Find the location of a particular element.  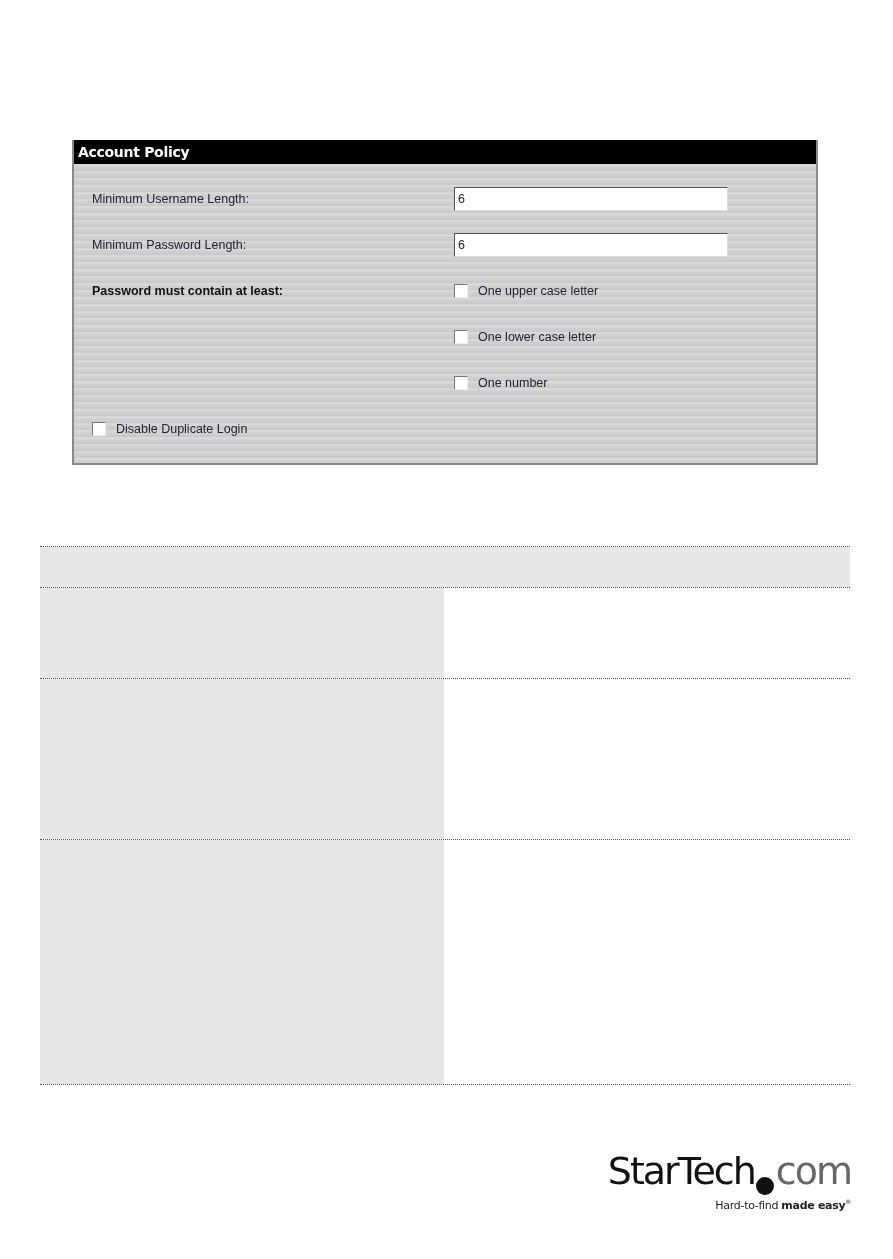

field-label: Minimum Username Length: is located at coordinates (171, 199).